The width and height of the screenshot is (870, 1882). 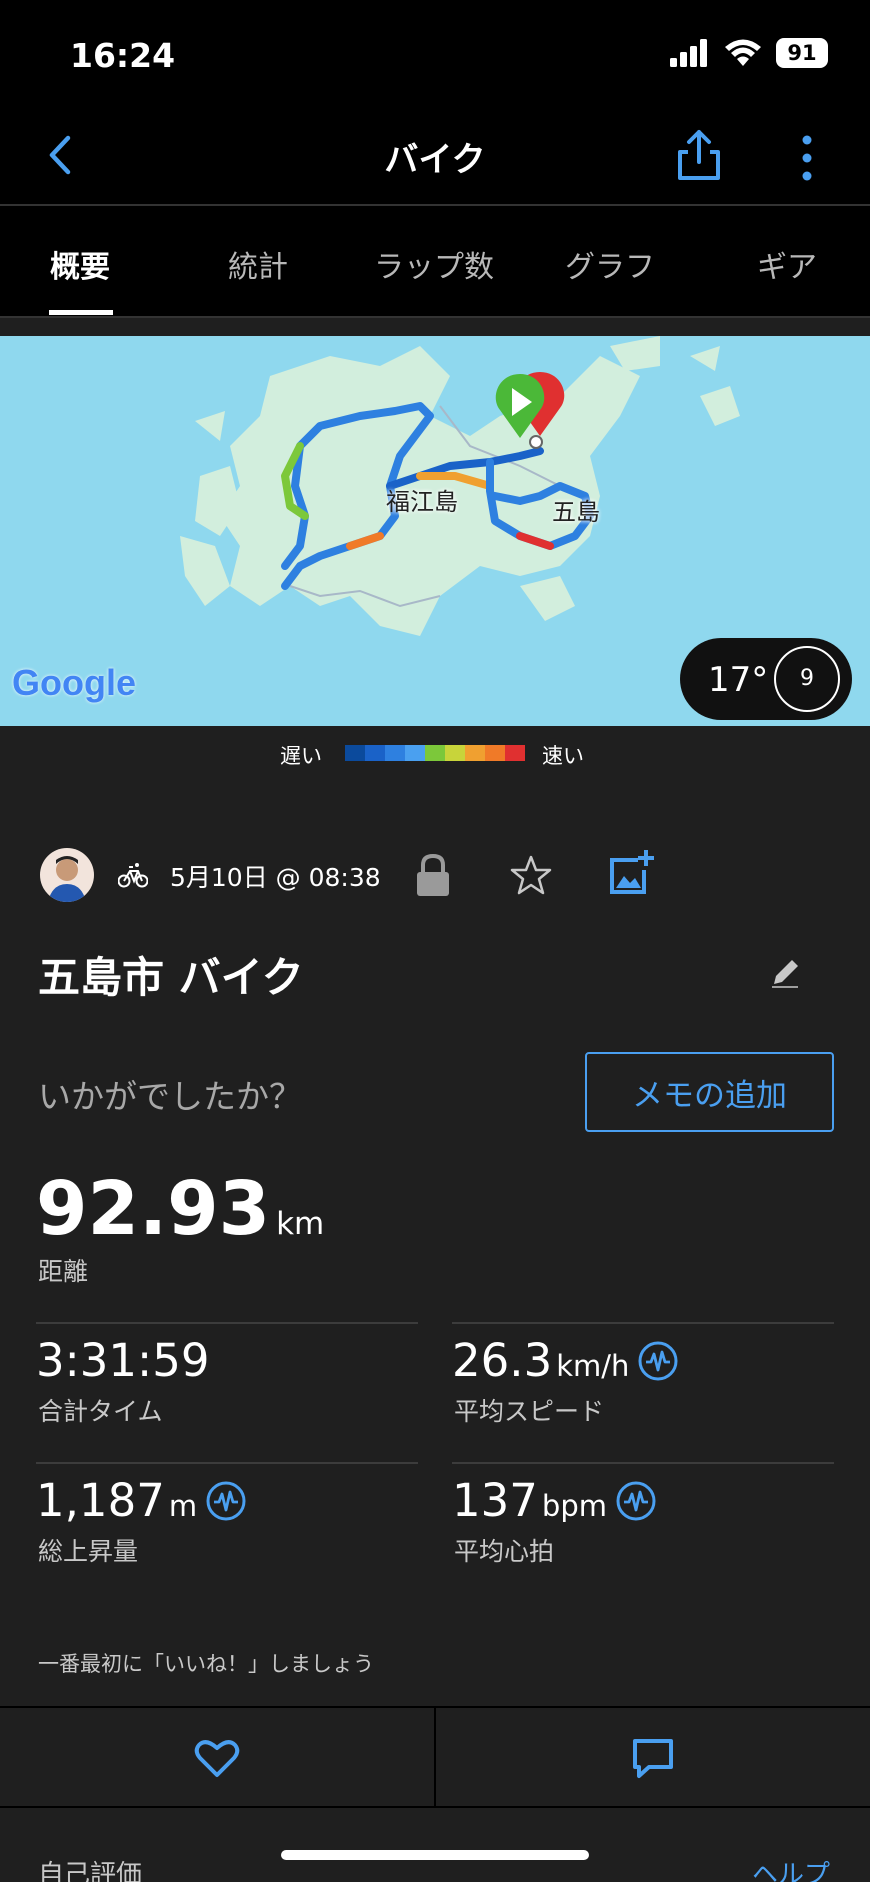 What do you see at coordinates (699, 156) in the screenshot?
I see `share-icon` at bounding box center [699, 156].